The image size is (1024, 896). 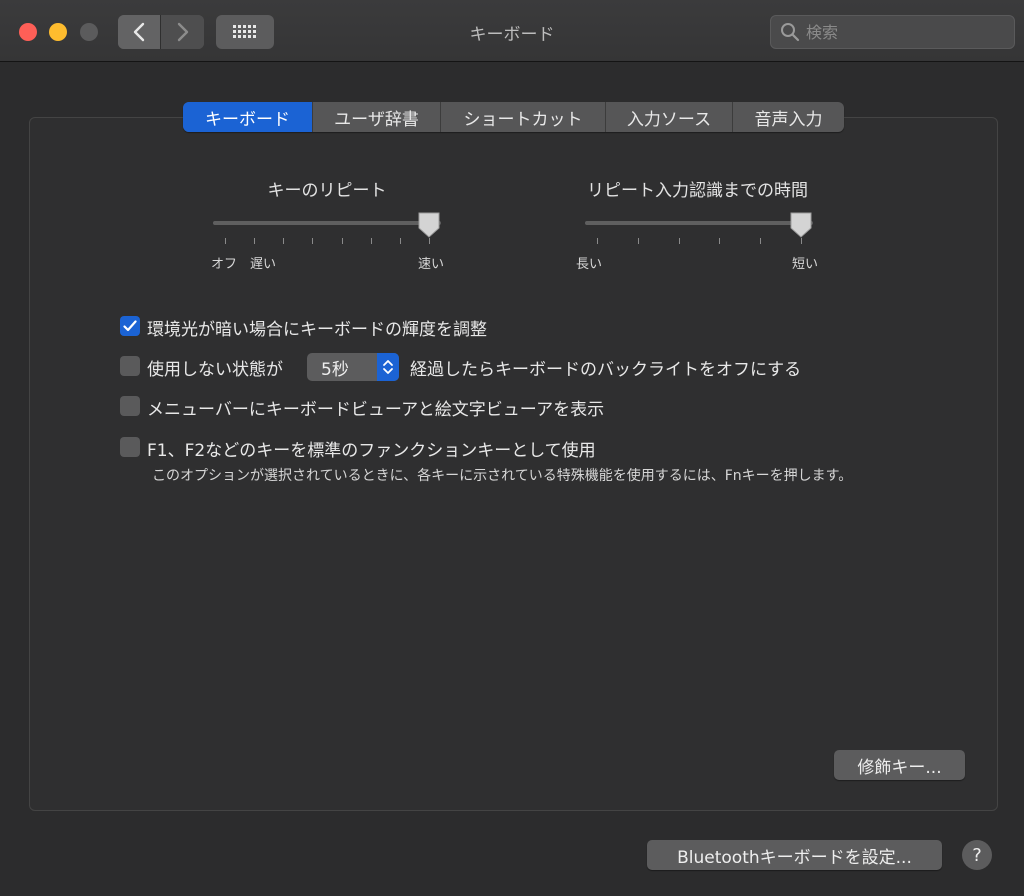 I want to click on help-button: ?, so click(x=977, y=855).